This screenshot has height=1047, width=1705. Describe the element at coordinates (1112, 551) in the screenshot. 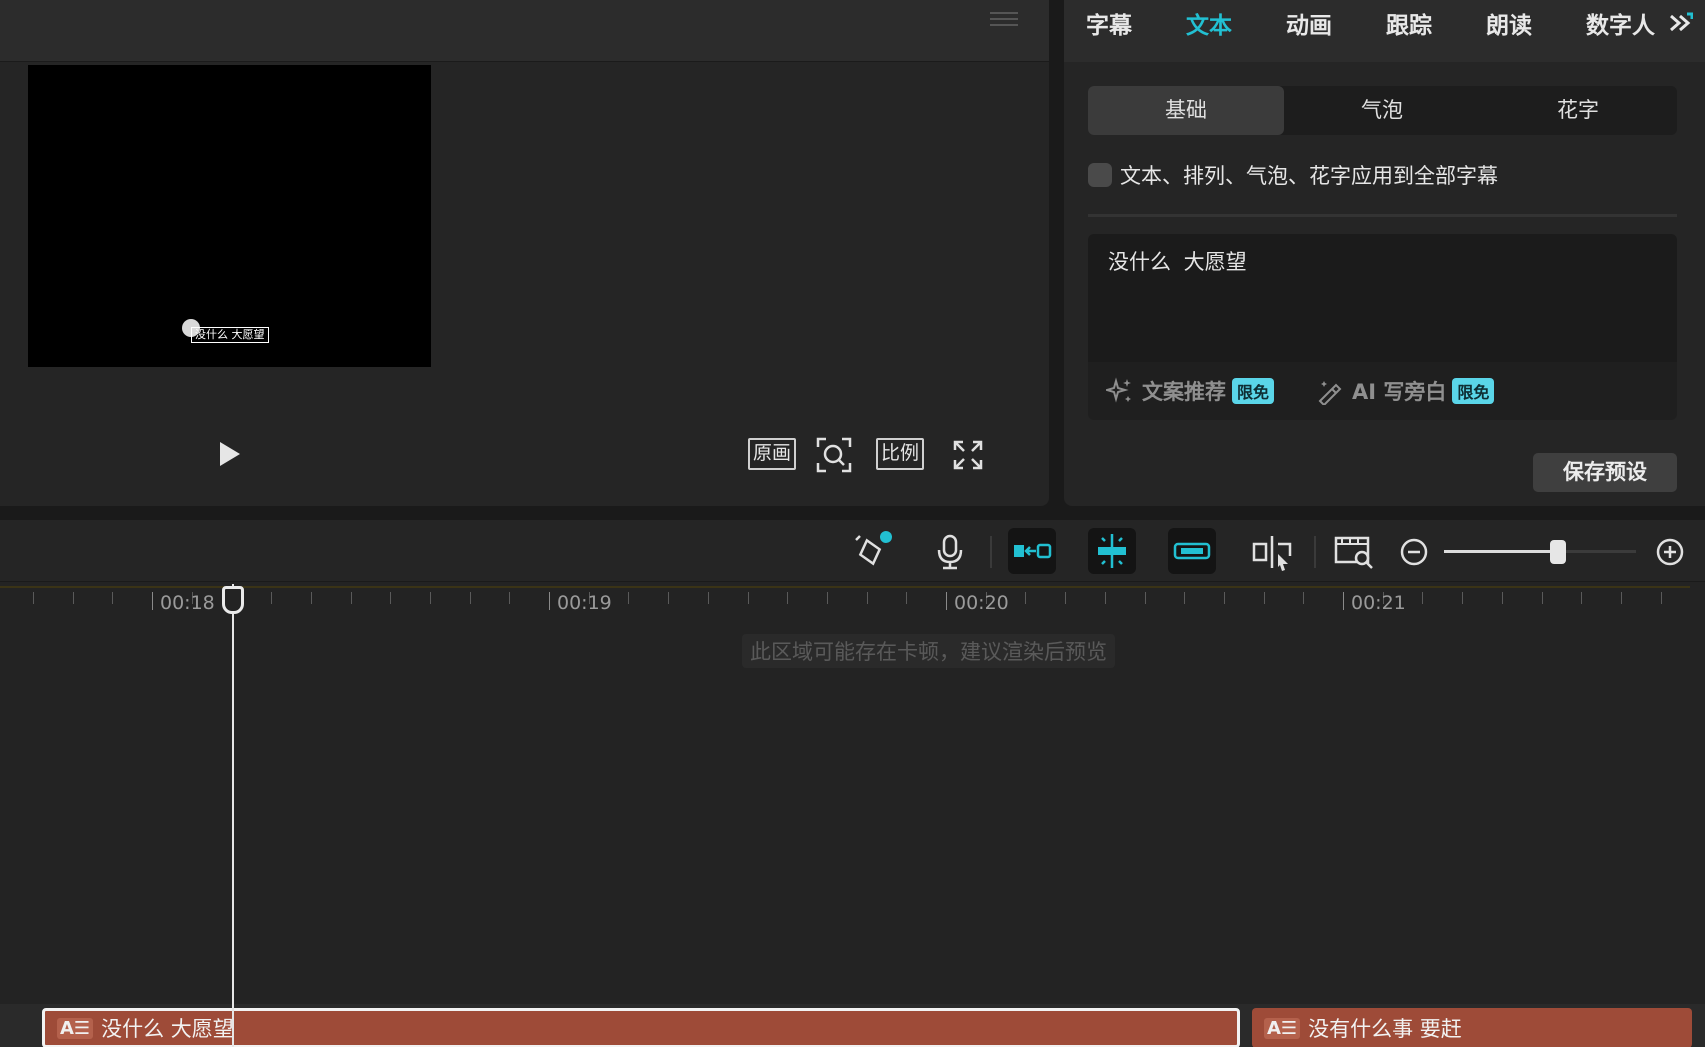

I see `auto-snap-icon` at that location.